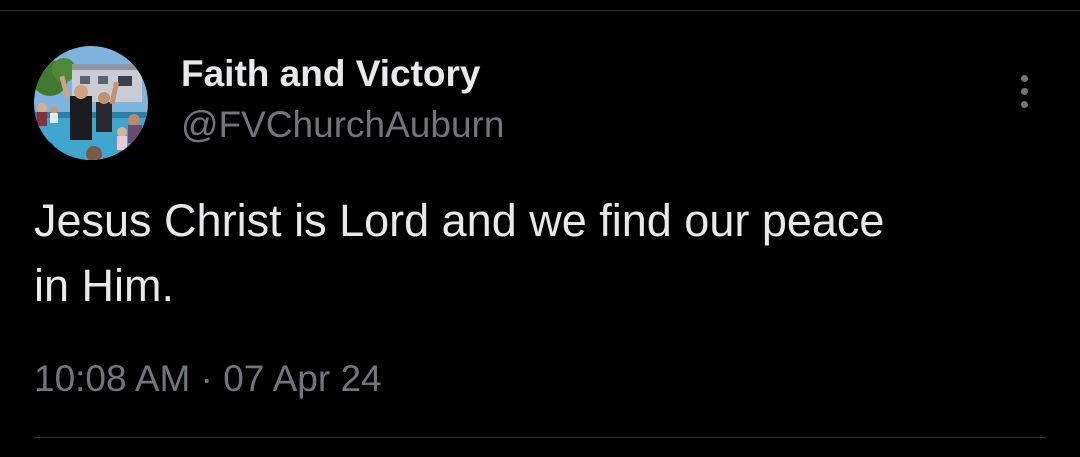  Describe the element at coordinates (208, 379) in the screenshot. I see `tweet-timestamp: 10:08 AM · 07 Apr 24` at that location.